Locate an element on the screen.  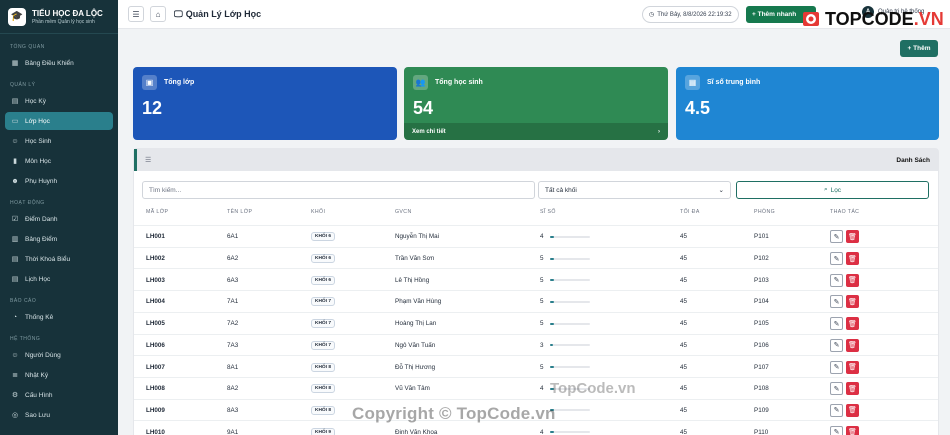
sidebar-item: ▮ Môn Học is located at coordinates (59, 161).